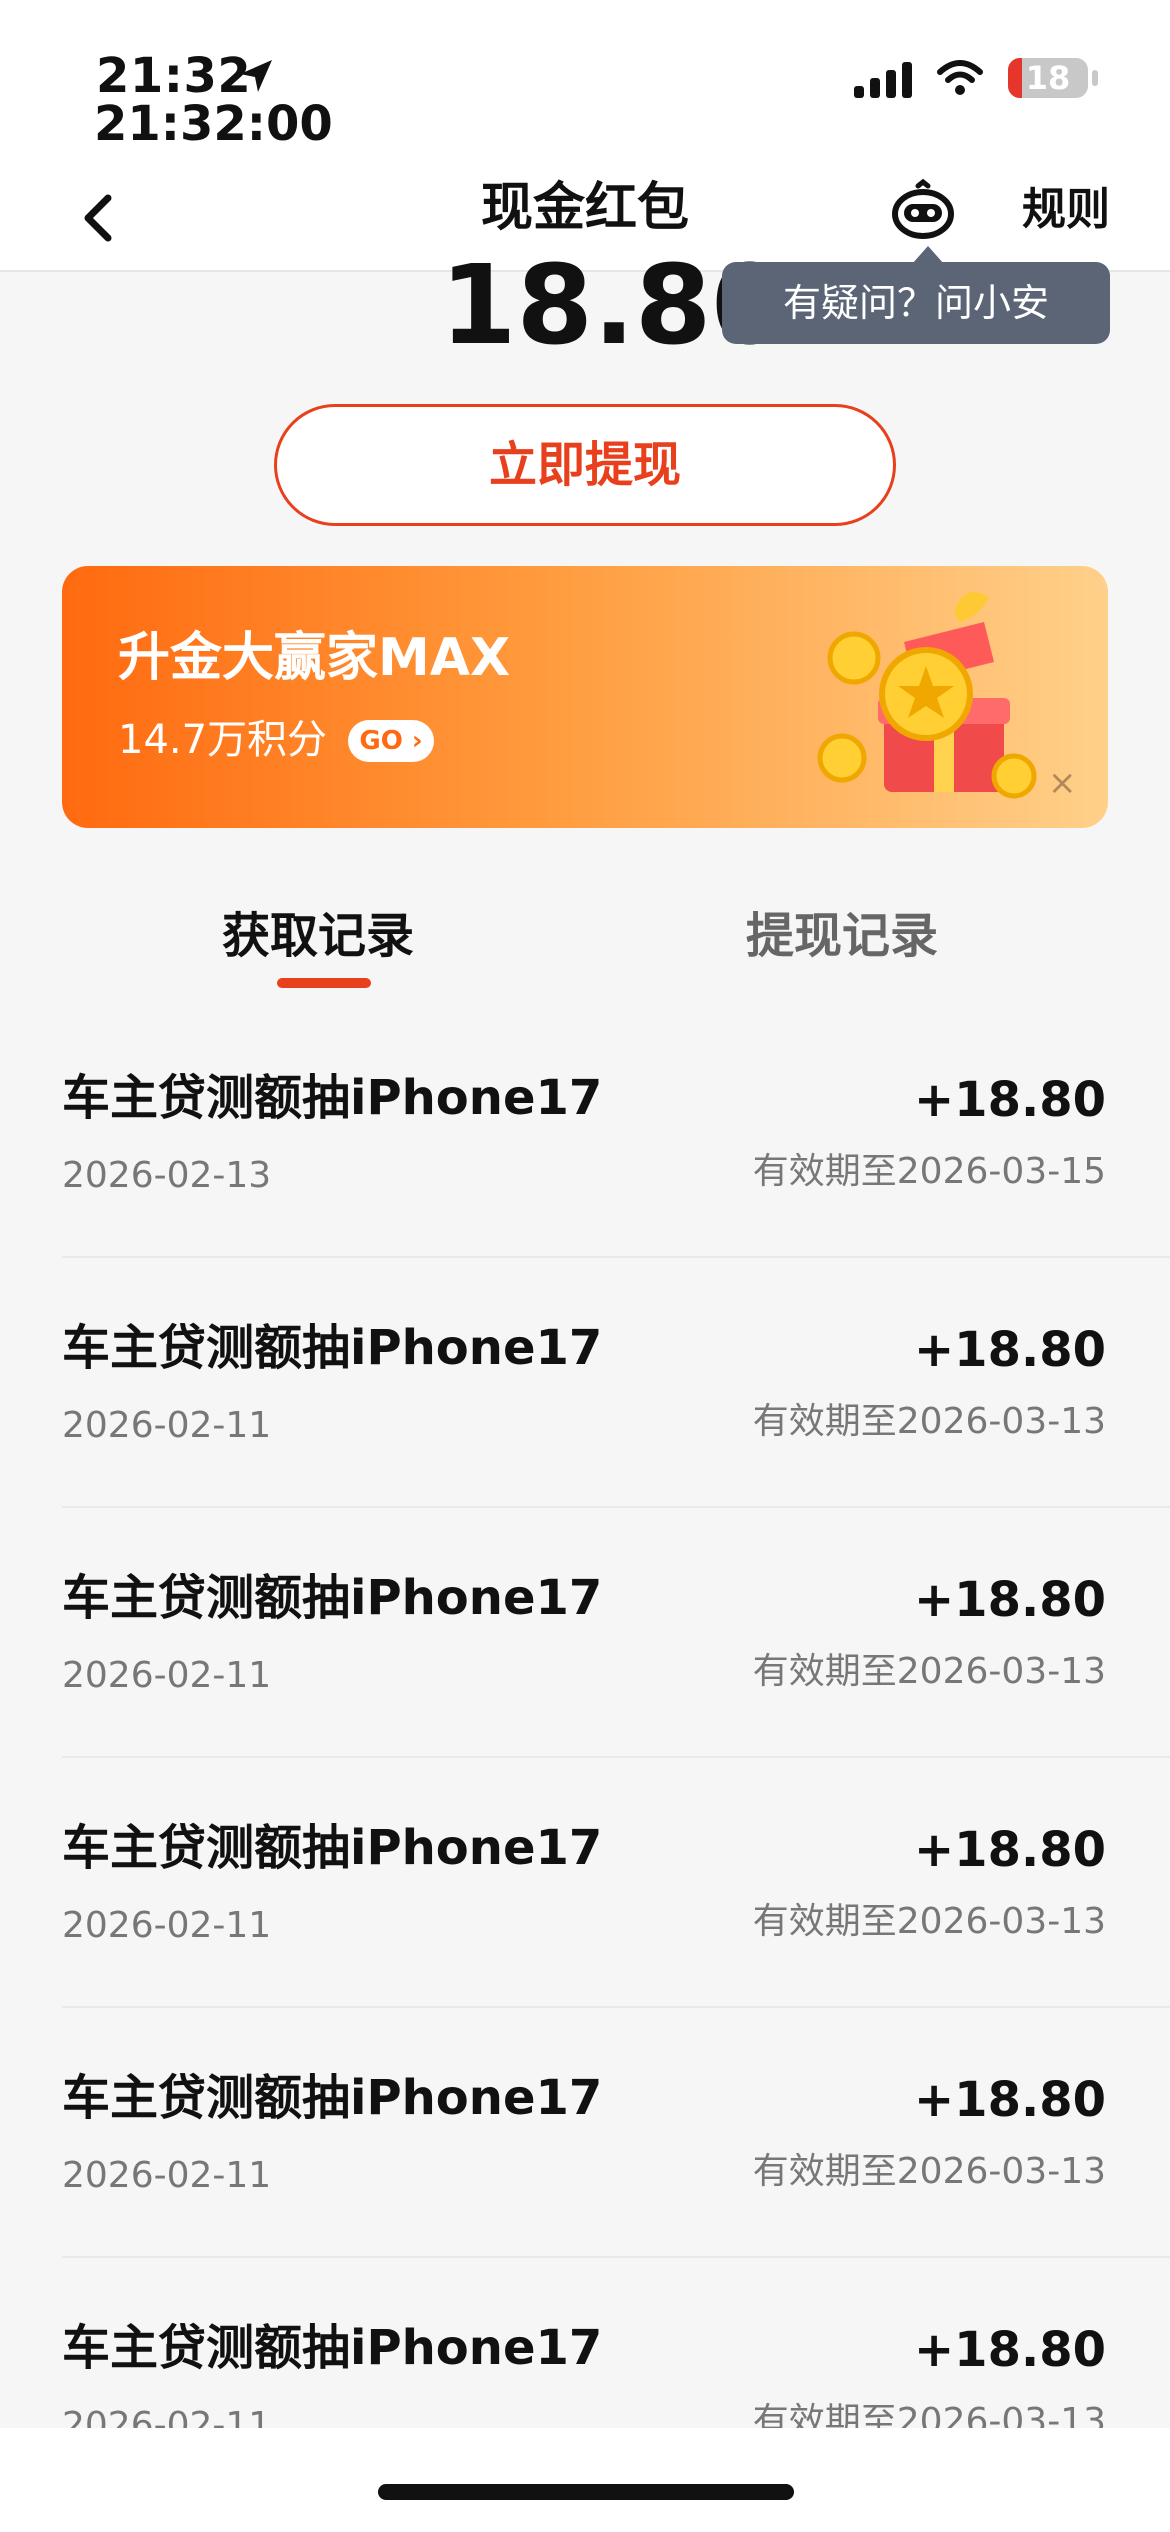  Describe the element at coordinates (584, 208) in the screenshot. I see `page-title: 现金红包` at that location.